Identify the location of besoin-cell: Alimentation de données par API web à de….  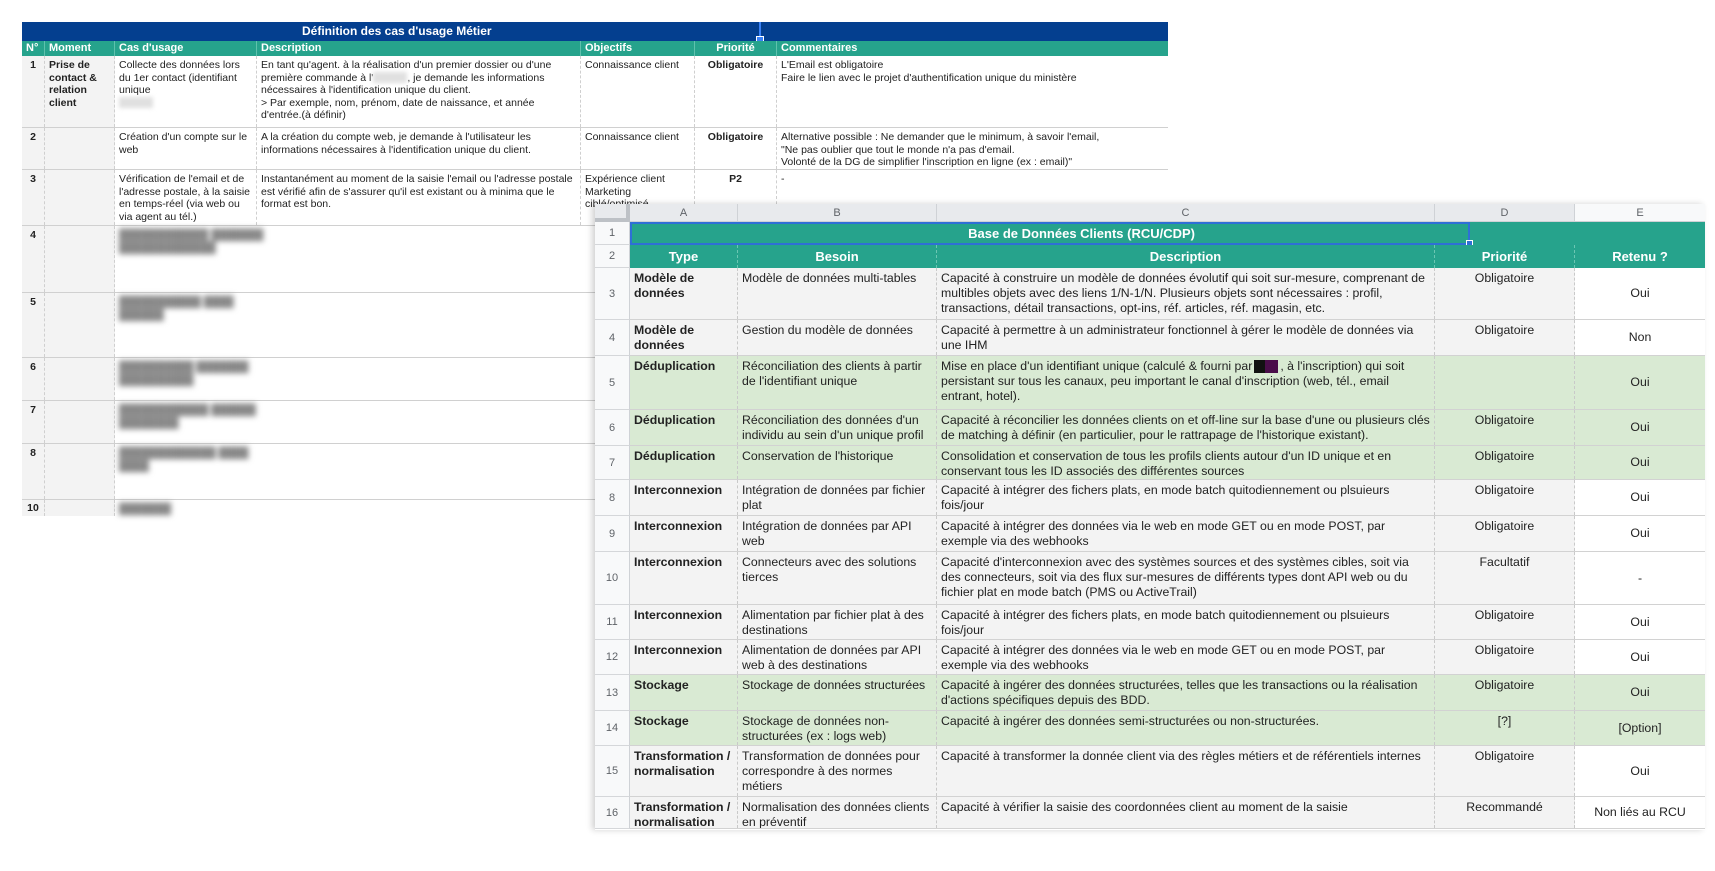
(837, 657).